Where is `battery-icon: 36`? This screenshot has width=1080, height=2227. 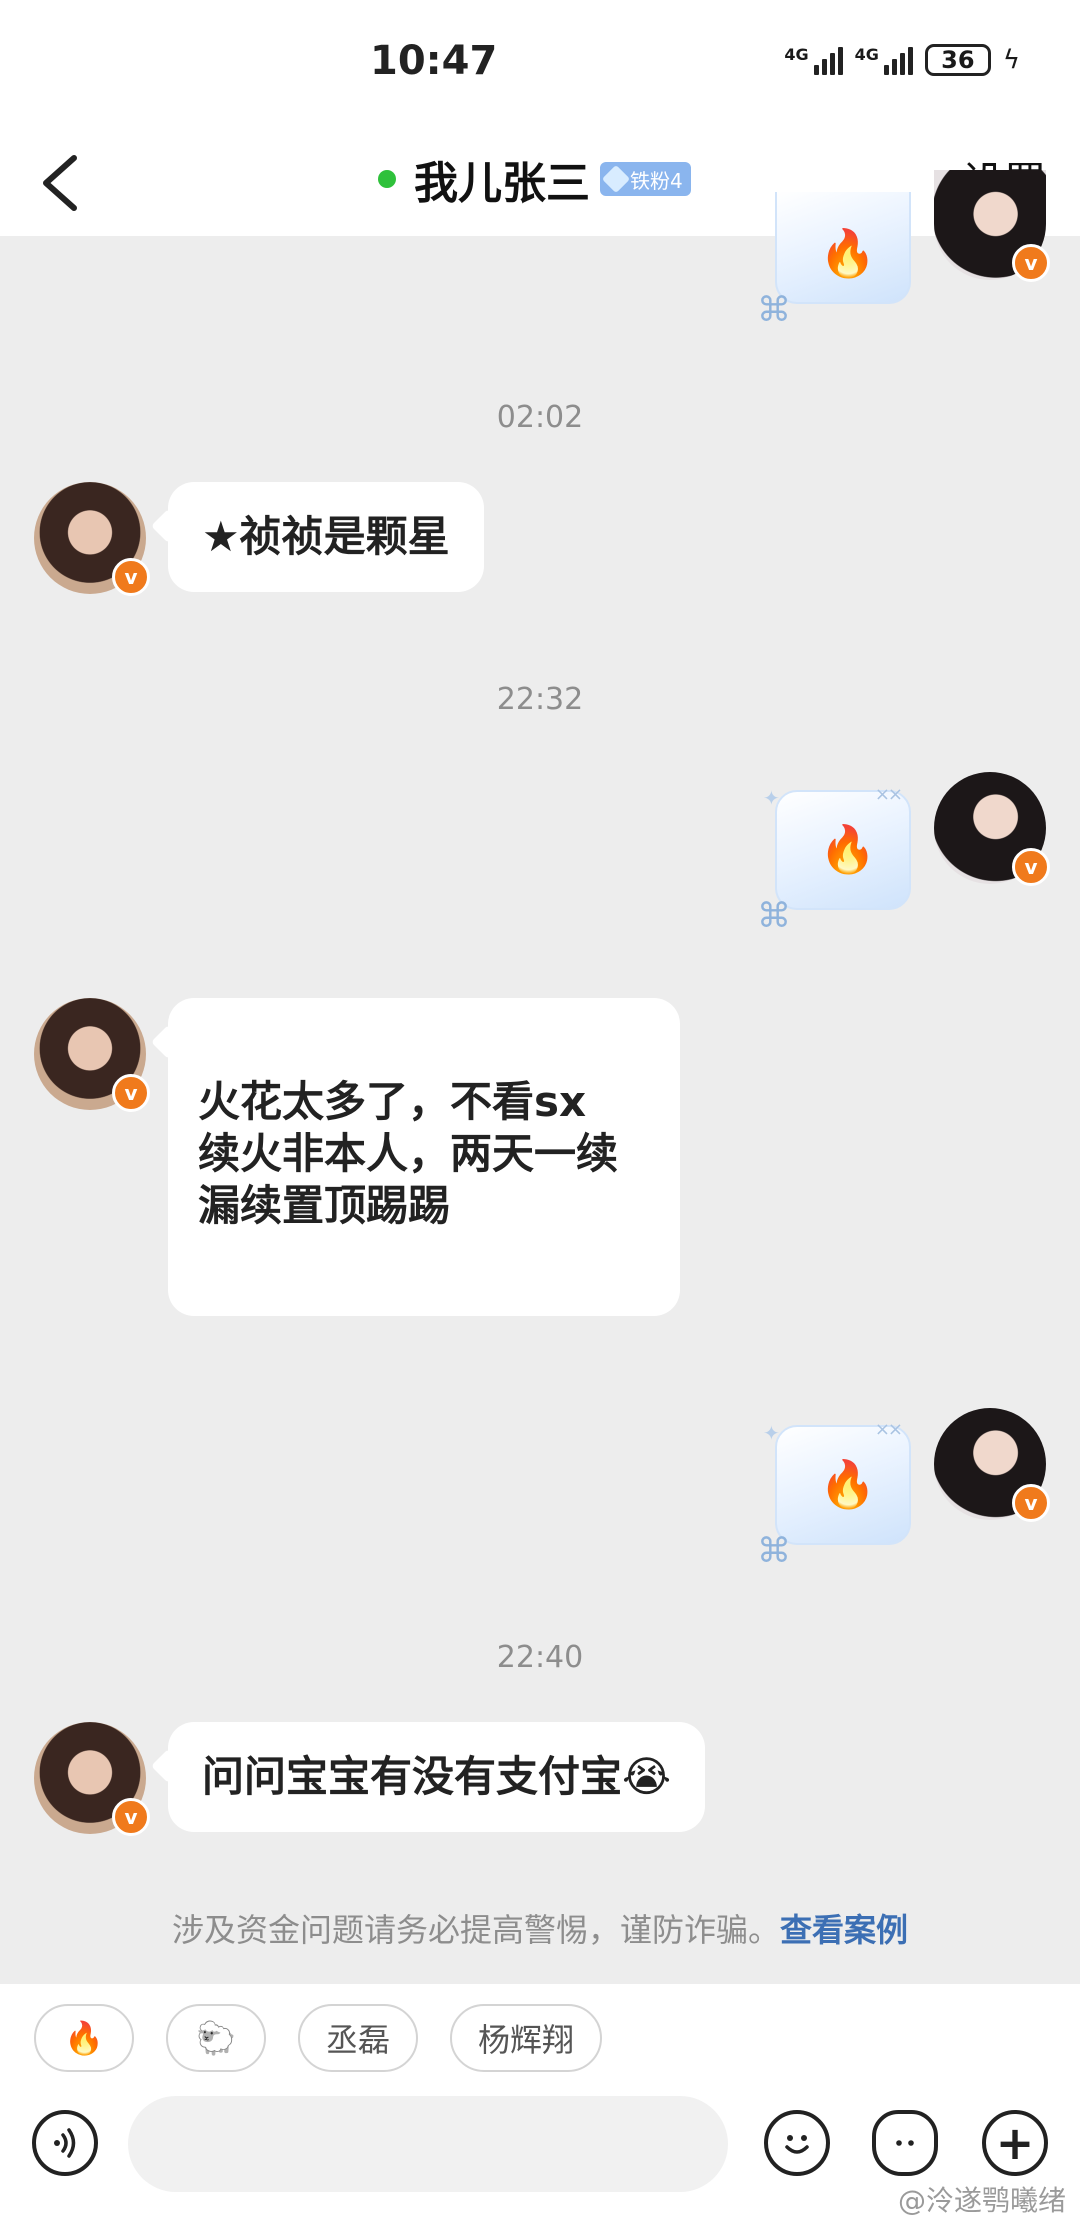
battery-icon: 36 is located at coordinates (957, 60).